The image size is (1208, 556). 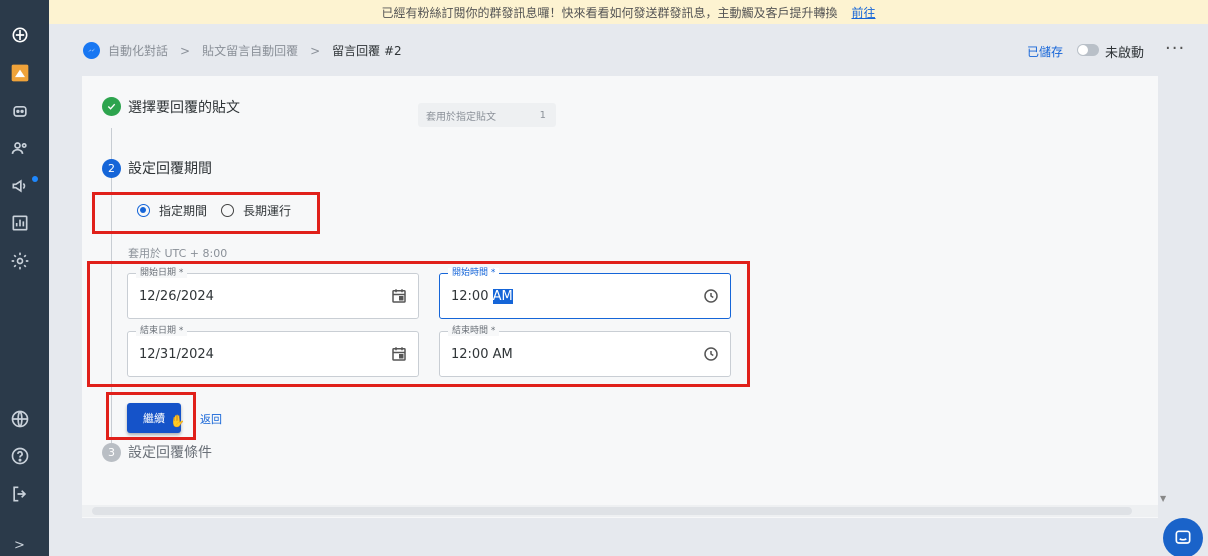 What do you see at coordinates (111, 106) in the screenshot?
I see `step1-check-icon` at bounding box center [111, 106].